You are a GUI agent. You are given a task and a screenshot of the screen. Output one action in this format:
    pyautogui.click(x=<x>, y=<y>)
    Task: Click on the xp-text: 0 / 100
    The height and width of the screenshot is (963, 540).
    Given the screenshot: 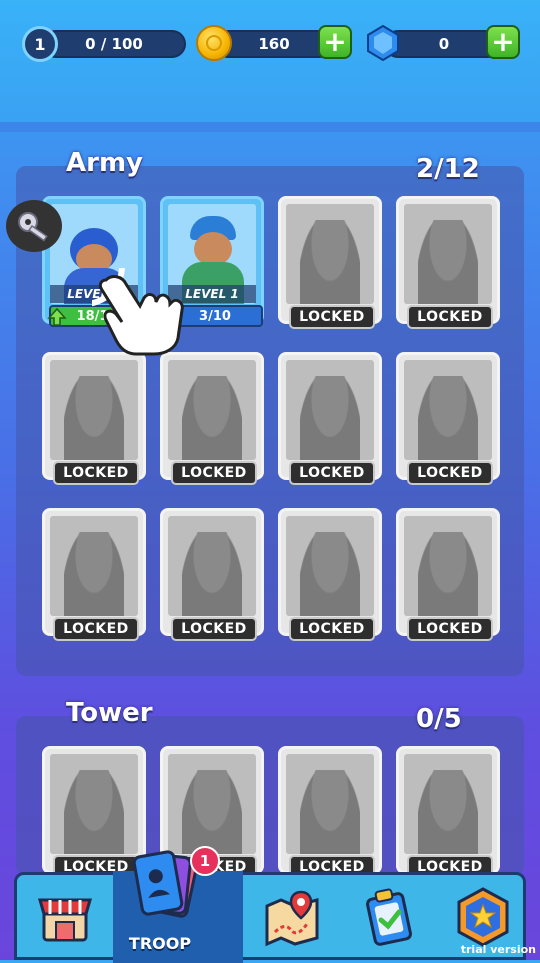 What is the action you would take?
    pyautogui.click(x=114, y=44)
    